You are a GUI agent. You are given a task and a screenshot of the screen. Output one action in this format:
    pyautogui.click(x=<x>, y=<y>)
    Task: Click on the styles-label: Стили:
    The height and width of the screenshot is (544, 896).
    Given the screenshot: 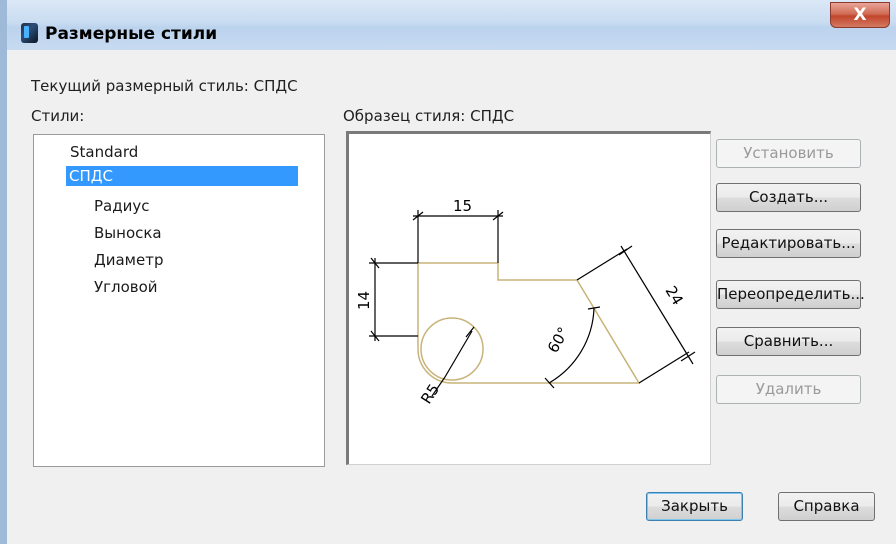 What is the action you would take?
    pyautogui.click(x=58, y=116)
    